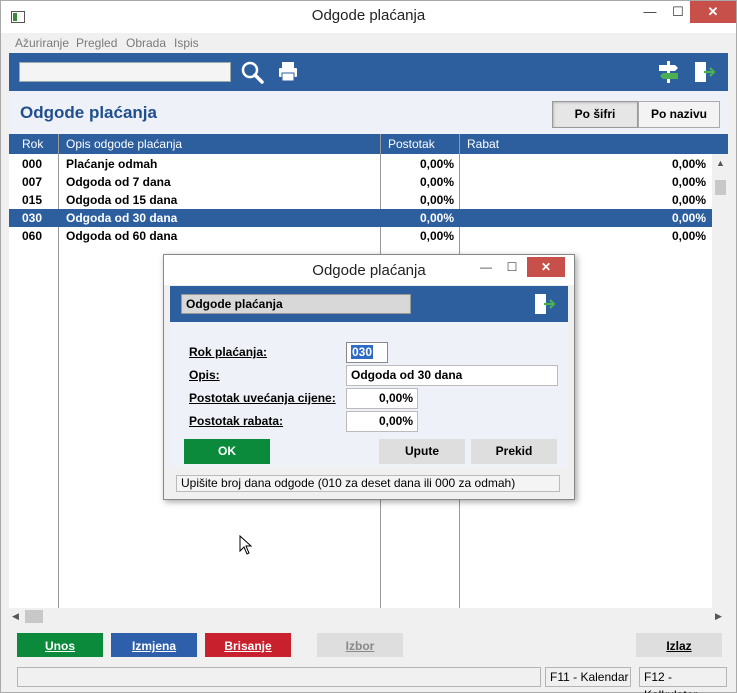 Image resolution: width=737 pixels, height=693 pixels. Describe the element at coordinates (88, 112) in the screenshot. I see `page-title: Odgode plaćanja` at that location.